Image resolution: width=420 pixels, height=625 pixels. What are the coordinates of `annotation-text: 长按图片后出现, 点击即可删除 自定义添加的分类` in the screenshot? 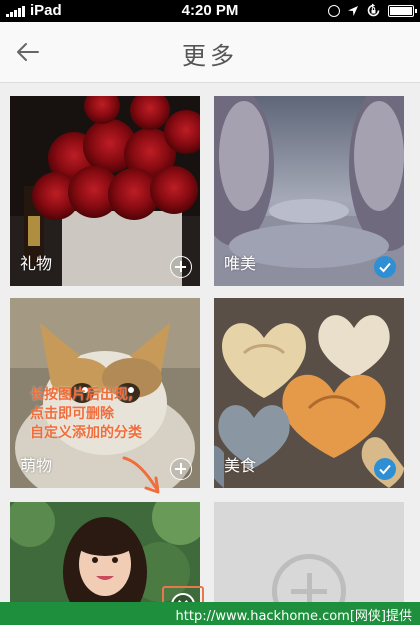 It's located at (115, 414).